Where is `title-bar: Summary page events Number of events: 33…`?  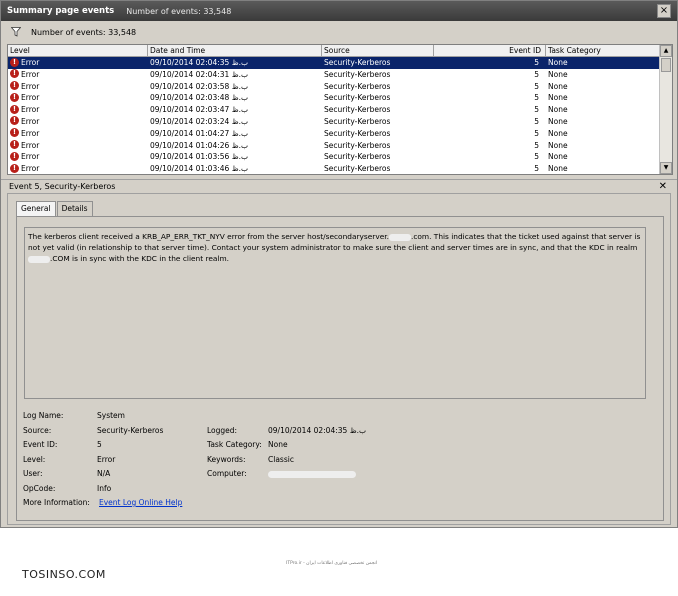
title-bar: Summary page events Number of events: 33… is located at coordinates (339, 11).